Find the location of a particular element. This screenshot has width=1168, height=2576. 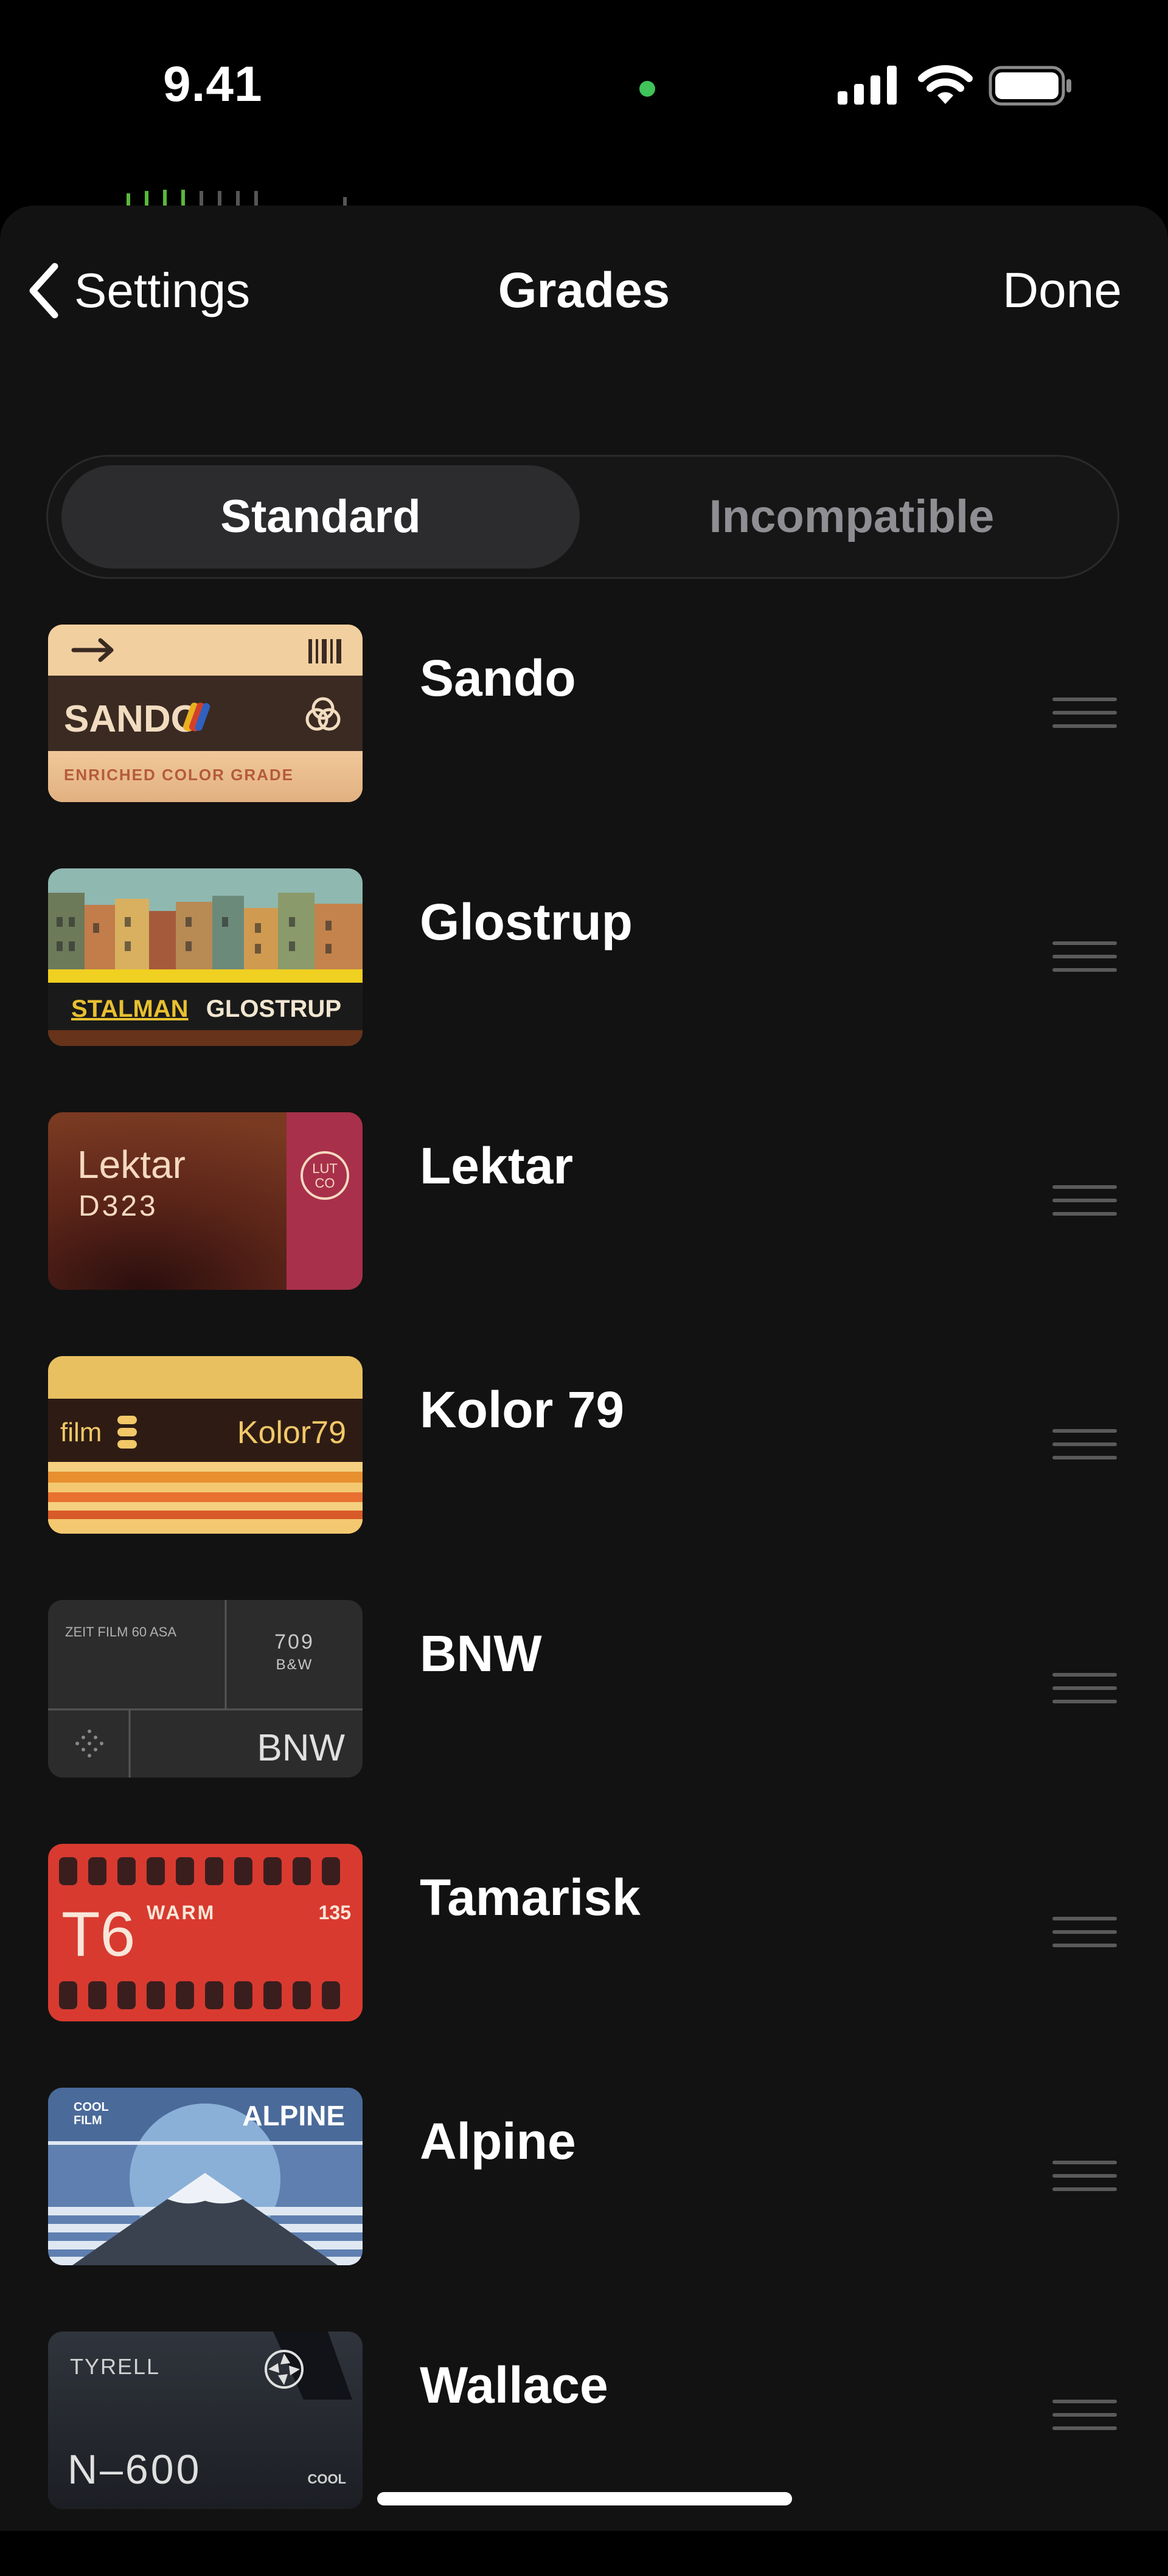

thumb-title: ALPINE is located at coordinates (293, 2115).